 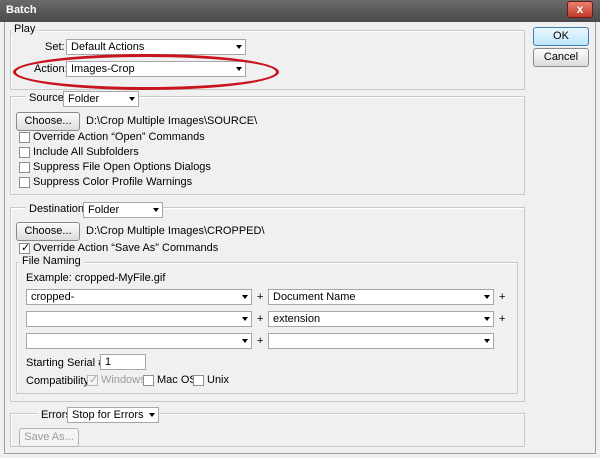 I want to click on compat-macos-label: Mac OS, so click(x=177, y=380).